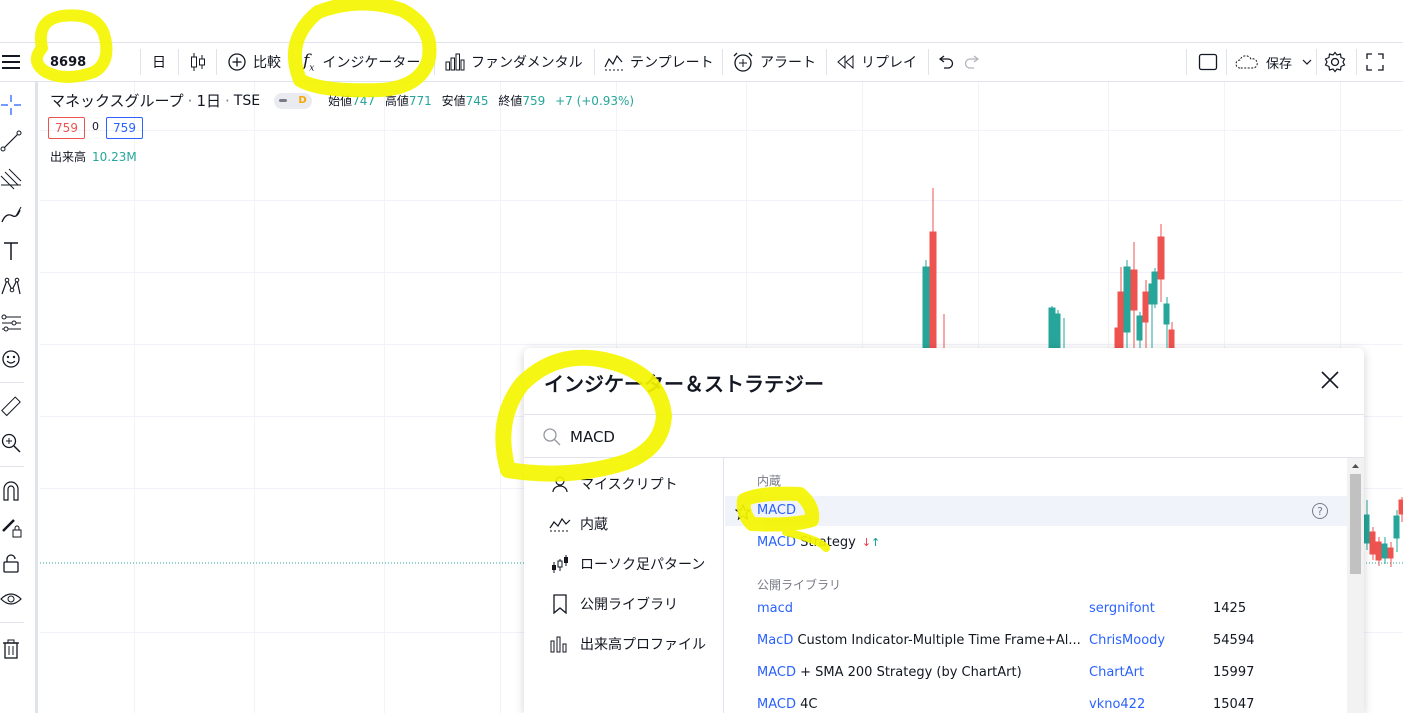  I want to click on ohlc-values: 始値747 高値771 安値745 終値759 +7 (+0.93%), so click(484, 100).